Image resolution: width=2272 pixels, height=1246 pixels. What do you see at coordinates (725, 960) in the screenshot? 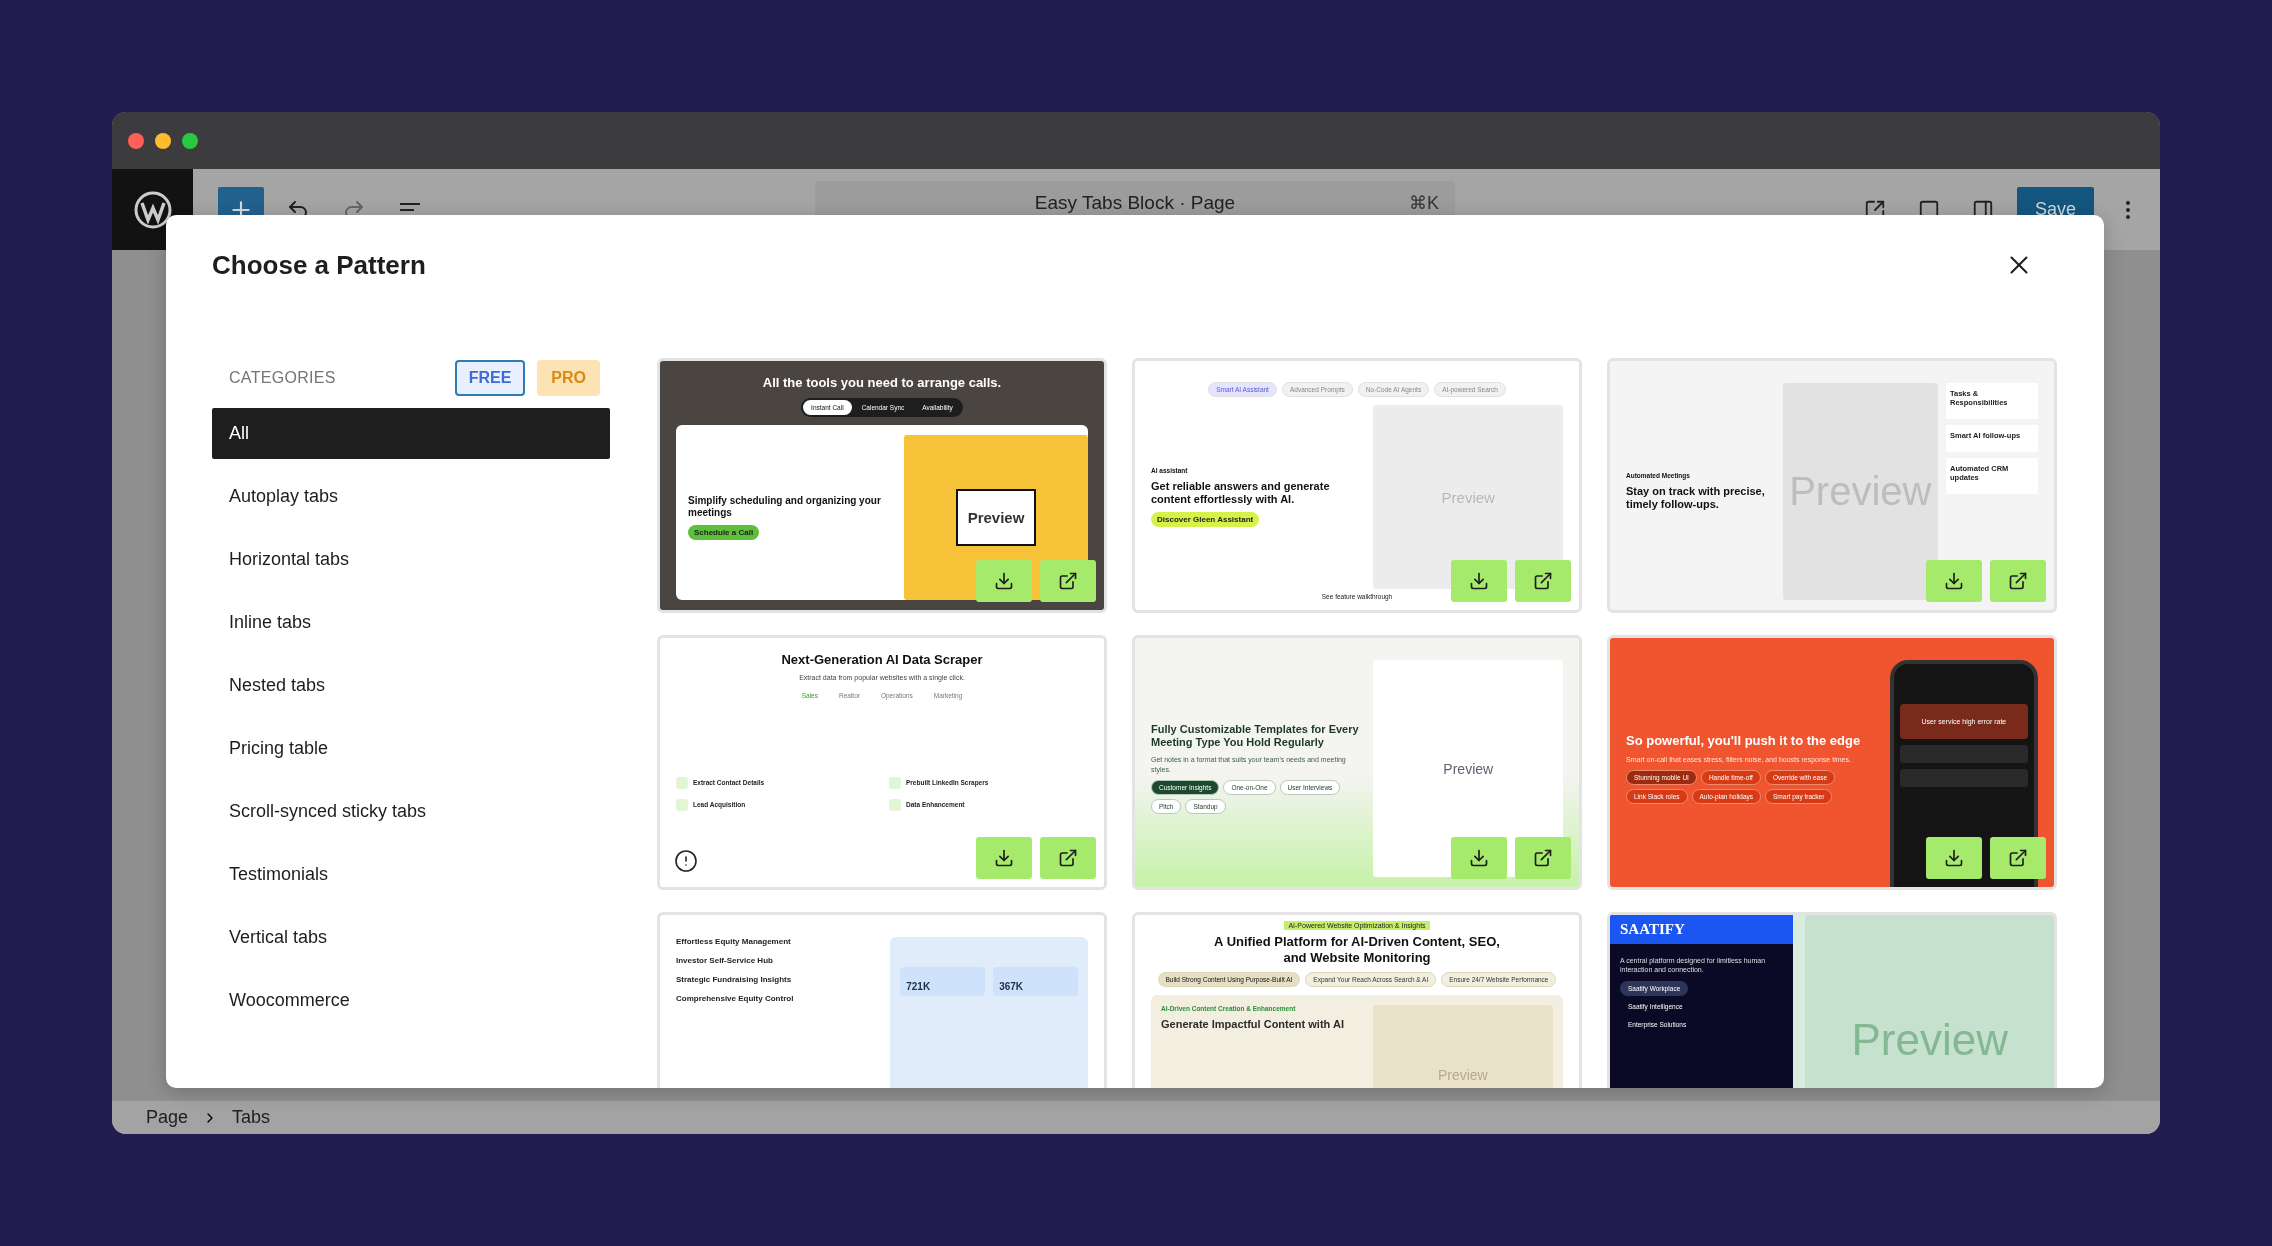
I see `feature-item: Investor Self-Service Hub` at bounding box center [725, 960].